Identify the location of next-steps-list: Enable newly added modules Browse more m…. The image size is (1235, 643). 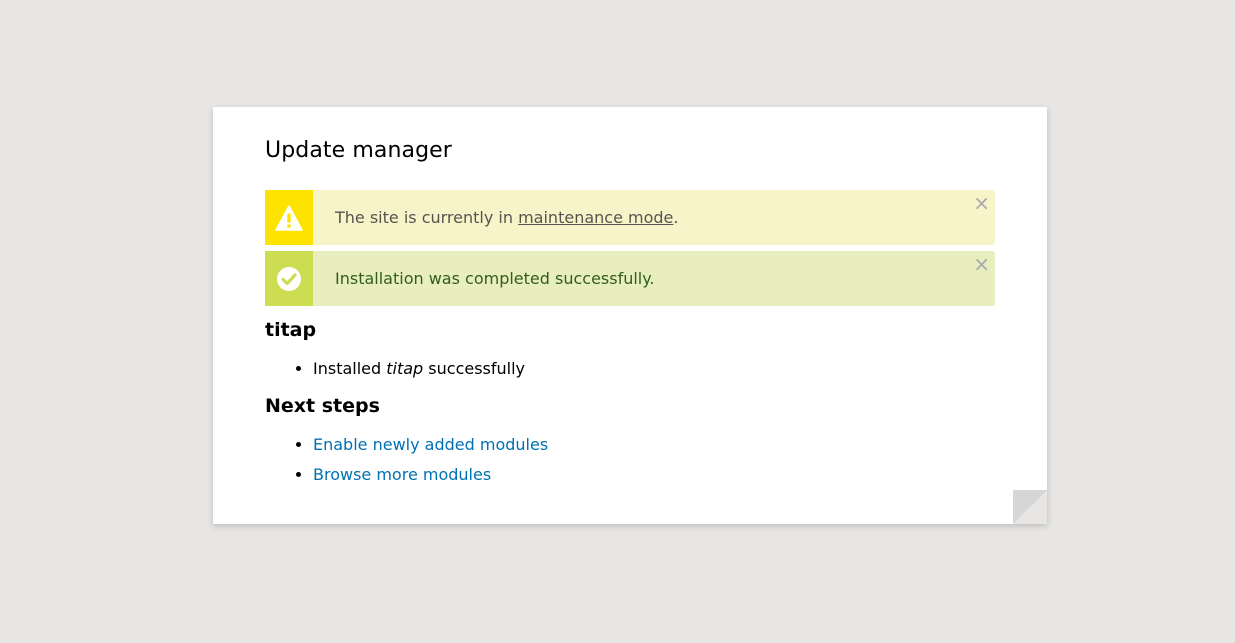
(422, 460).